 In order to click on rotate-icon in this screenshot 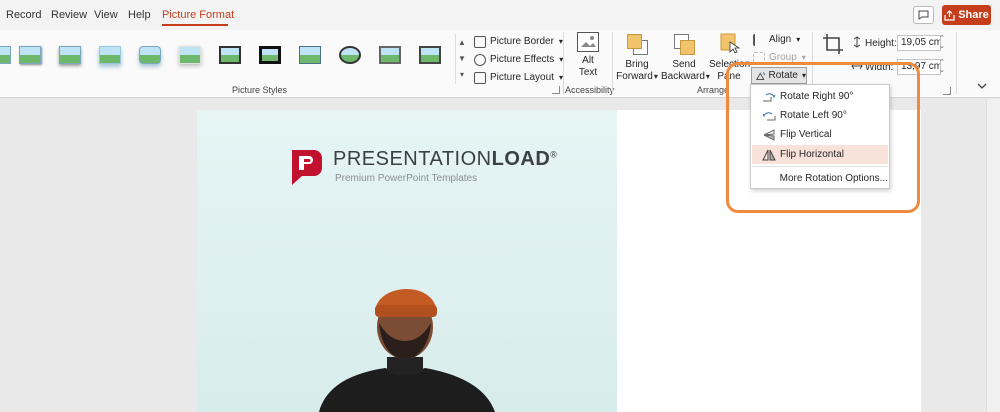, I will do `click(760, 75)`.